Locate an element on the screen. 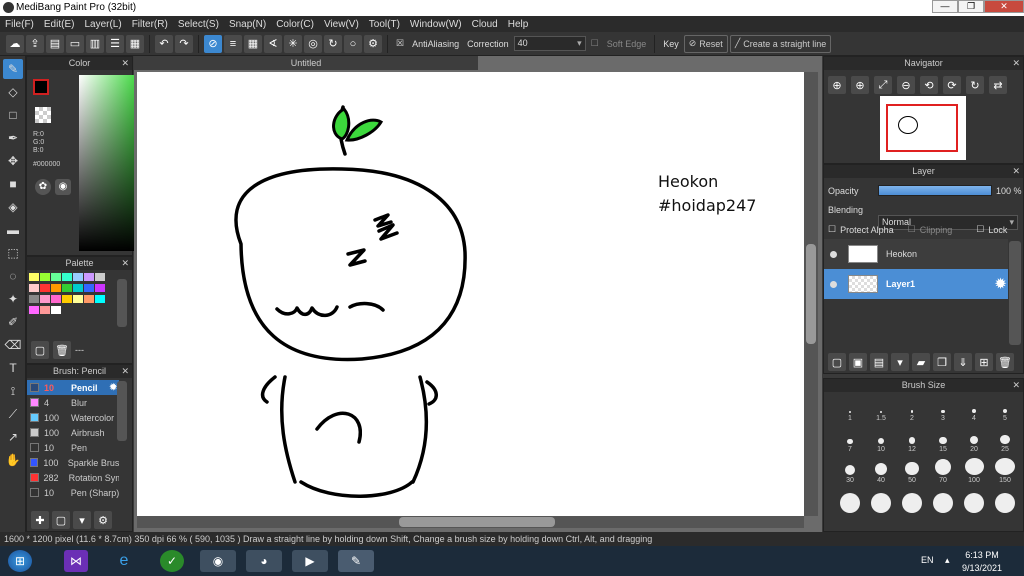 This screenshot has height=576, width=1024. chat-icon: ▭ is located at coordinates (75, 43).